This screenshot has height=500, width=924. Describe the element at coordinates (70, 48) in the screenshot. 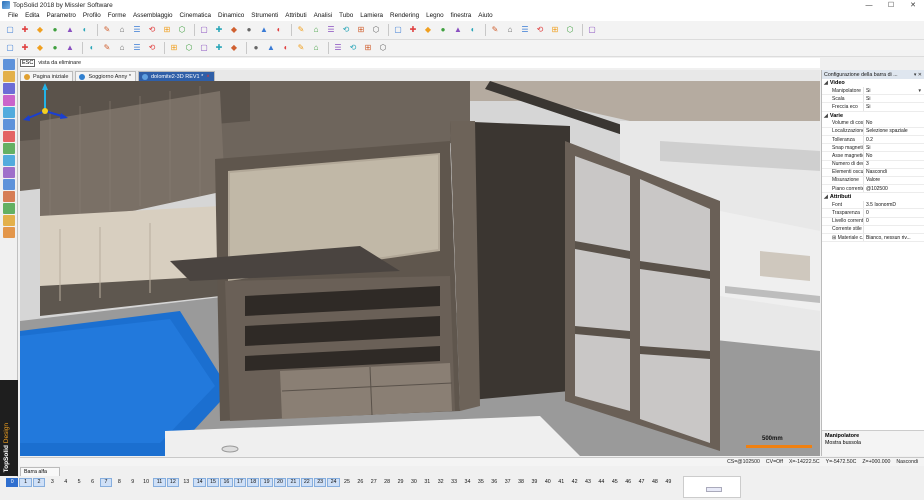

I see `square-icon: ▲` at that location.